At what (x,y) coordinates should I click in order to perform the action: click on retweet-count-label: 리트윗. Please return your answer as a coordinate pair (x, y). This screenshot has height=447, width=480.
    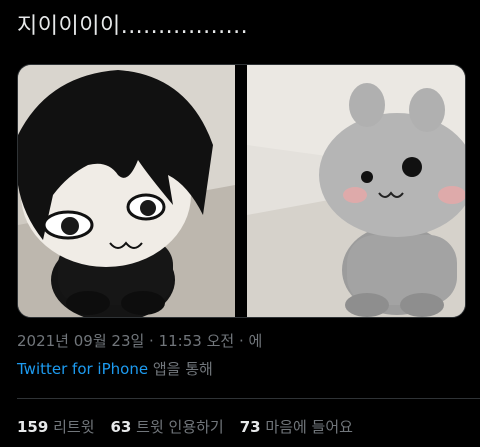
    Looking at the image, I should click on (74, 427).